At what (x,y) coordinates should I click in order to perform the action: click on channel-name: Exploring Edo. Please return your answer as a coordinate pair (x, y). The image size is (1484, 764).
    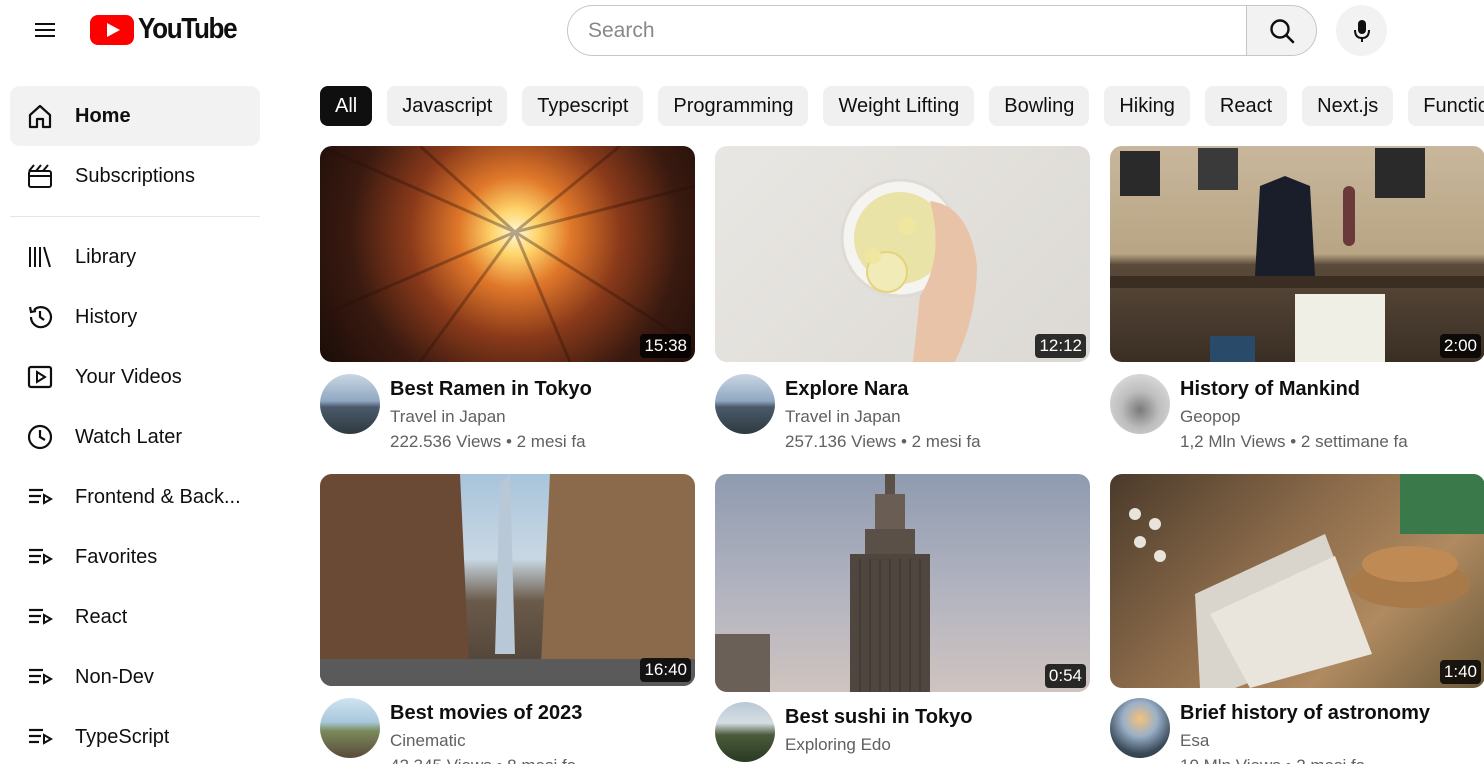
    Looking at the image, I should click on (838, 745).